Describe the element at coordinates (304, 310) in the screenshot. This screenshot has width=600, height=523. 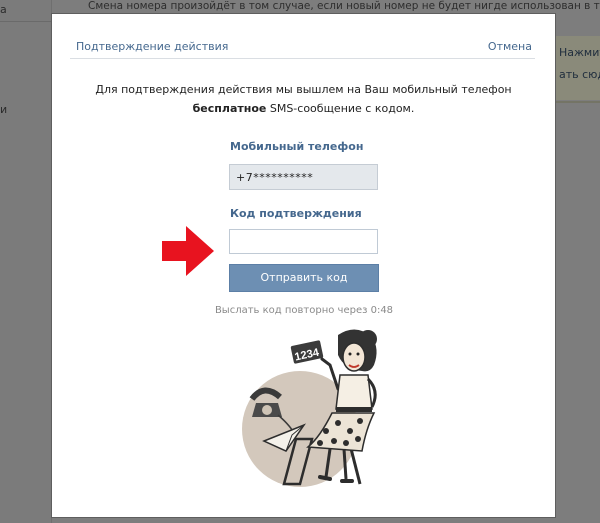
I see `resend-timer-text: Выслать код повторно через 0:48` at that location.